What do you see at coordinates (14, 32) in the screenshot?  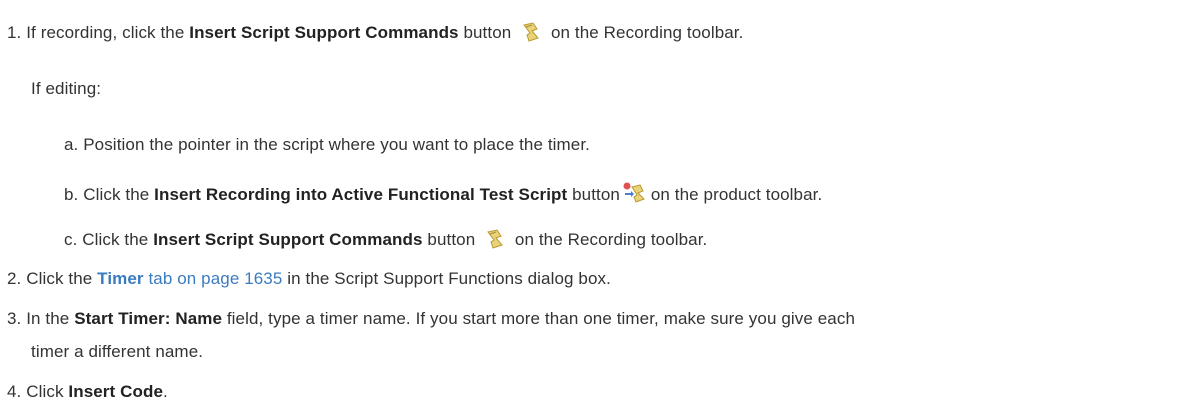 I see `step-number: 1.` at bounding box center [14, 32].